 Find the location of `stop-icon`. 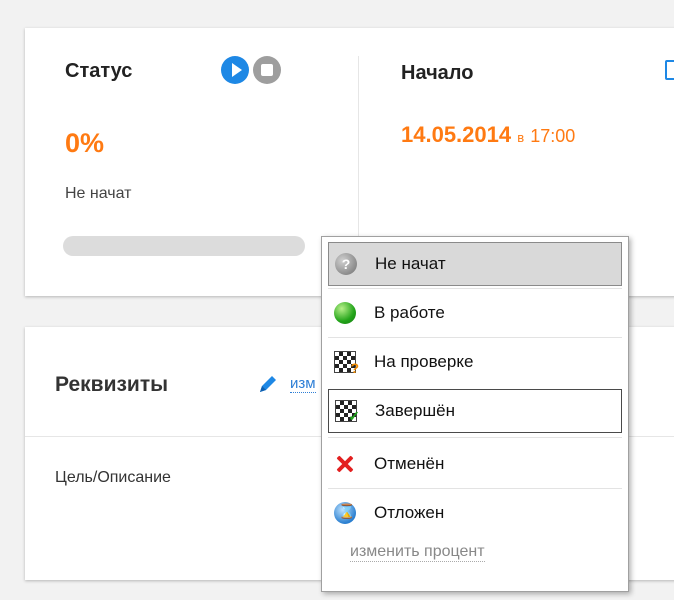

stop-icon is located at coordinates (267, 70).